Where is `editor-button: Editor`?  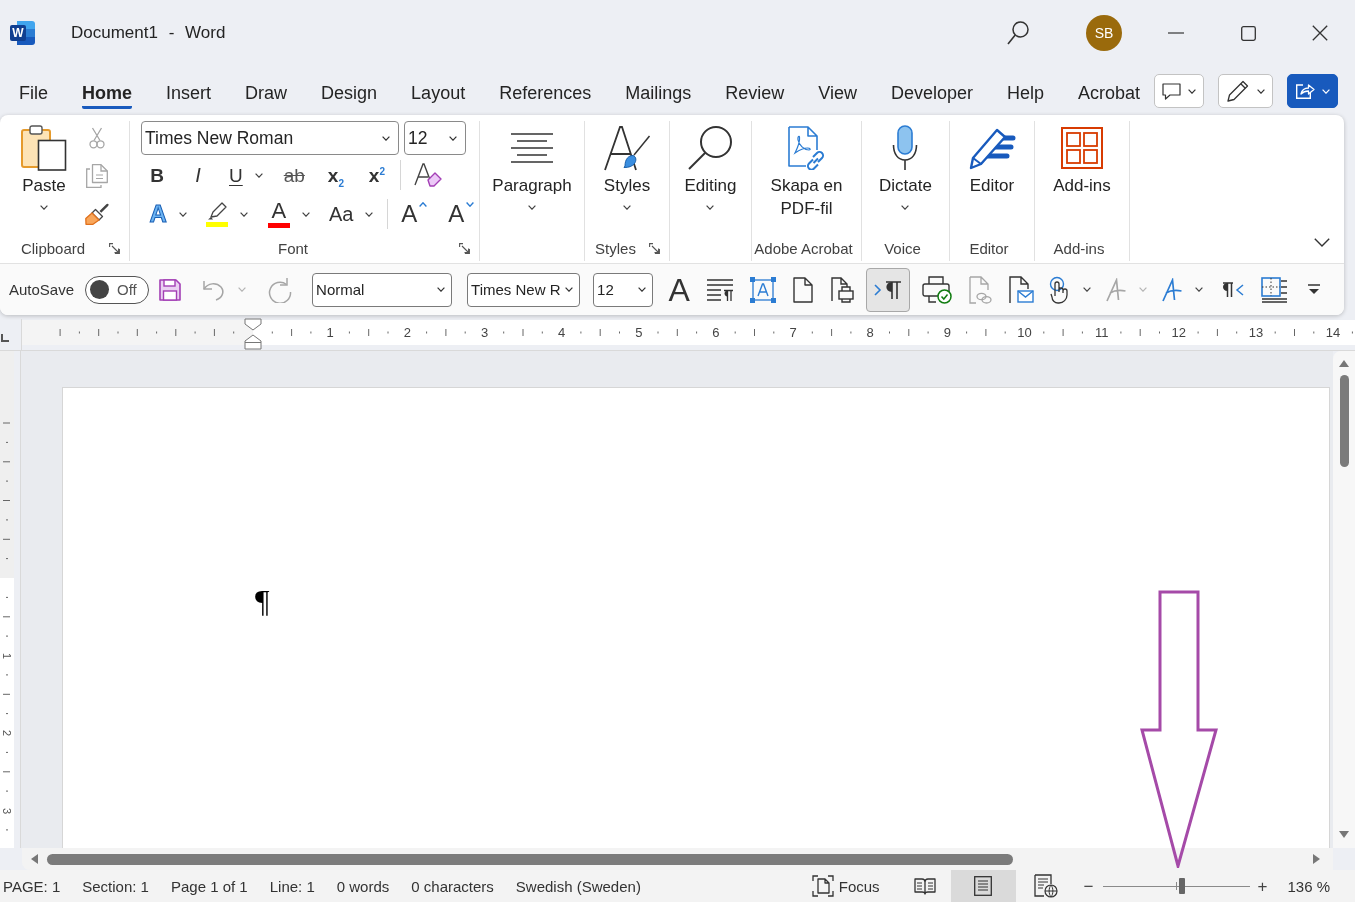 editor-button: Editor is located at coordinates (992, 159).